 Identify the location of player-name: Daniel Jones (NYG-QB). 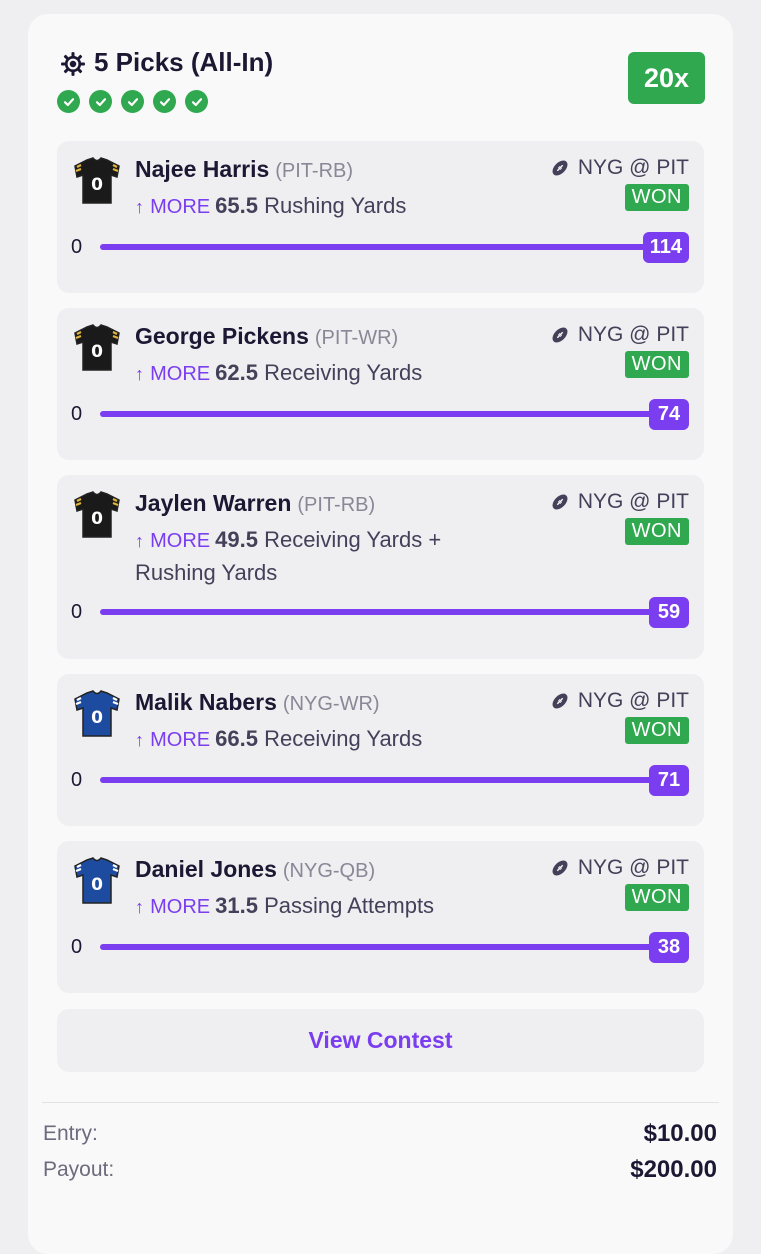
(255, 869).